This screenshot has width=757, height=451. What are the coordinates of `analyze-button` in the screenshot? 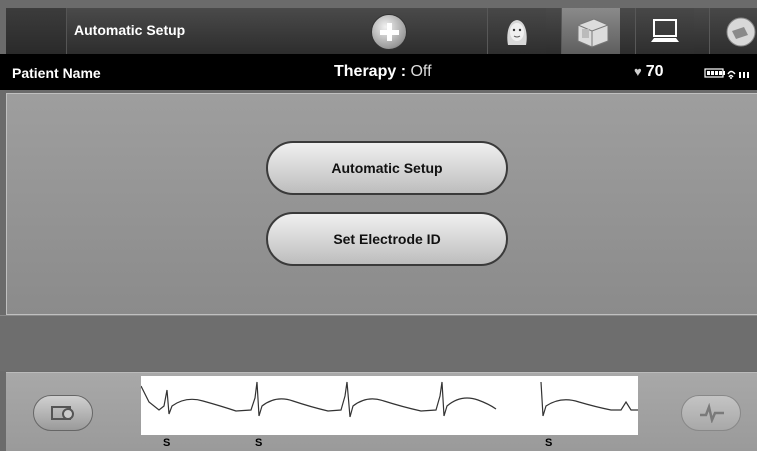 It's located at (711, 413).